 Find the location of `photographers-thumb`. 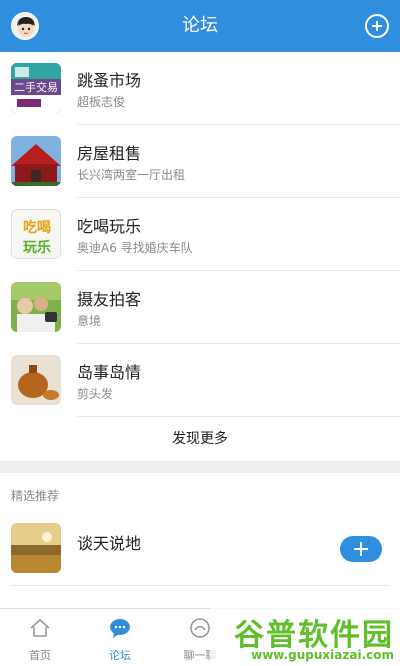

photographers-thumb is located at coordinates (36, 307).